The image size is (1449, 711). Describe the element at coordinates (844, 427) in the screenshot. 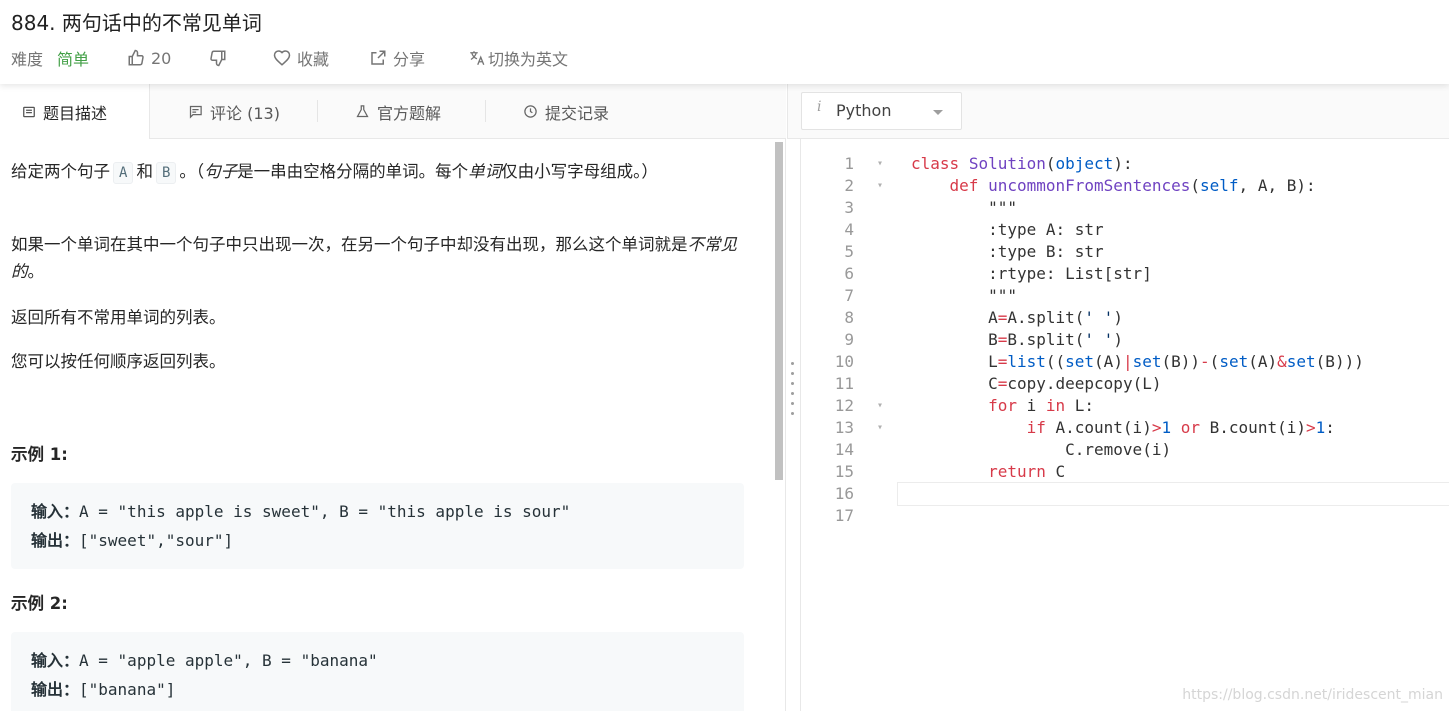

I see `line-number: 13` at that location.